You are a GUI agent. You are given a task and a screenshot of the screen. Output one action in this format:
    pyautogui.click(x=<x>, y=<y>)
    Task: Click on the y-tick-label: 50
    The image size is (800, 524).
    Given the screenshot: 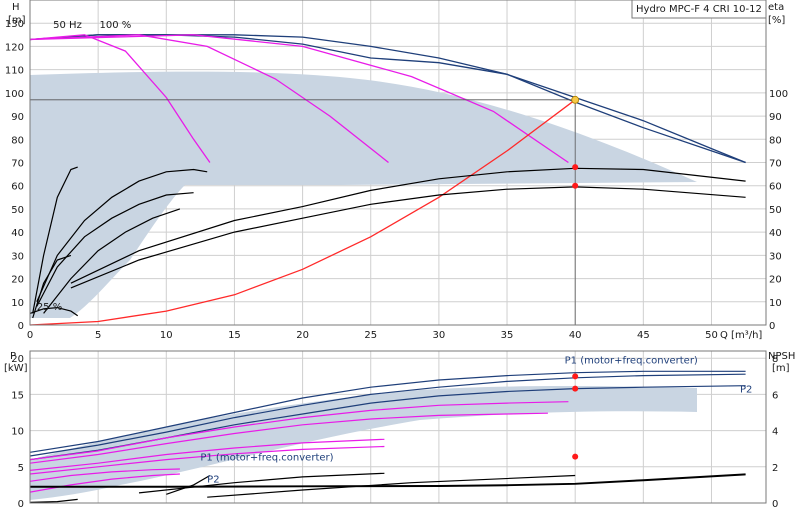 What is the action you would take?
    pyautogui.click(x=17, y=210)
    